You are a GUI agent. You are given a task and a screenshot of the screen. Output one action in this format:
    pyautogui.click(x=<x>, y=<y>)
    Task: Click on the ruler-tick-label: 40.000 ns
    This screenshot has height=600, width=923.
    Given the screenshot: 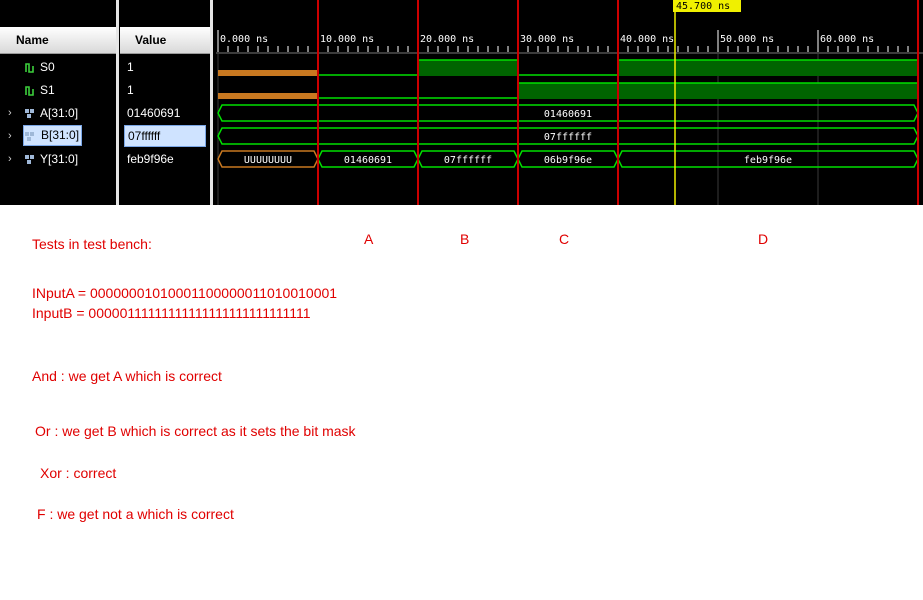 What is the action you would take?
    pyautogui.click(x=647, y=39)
    